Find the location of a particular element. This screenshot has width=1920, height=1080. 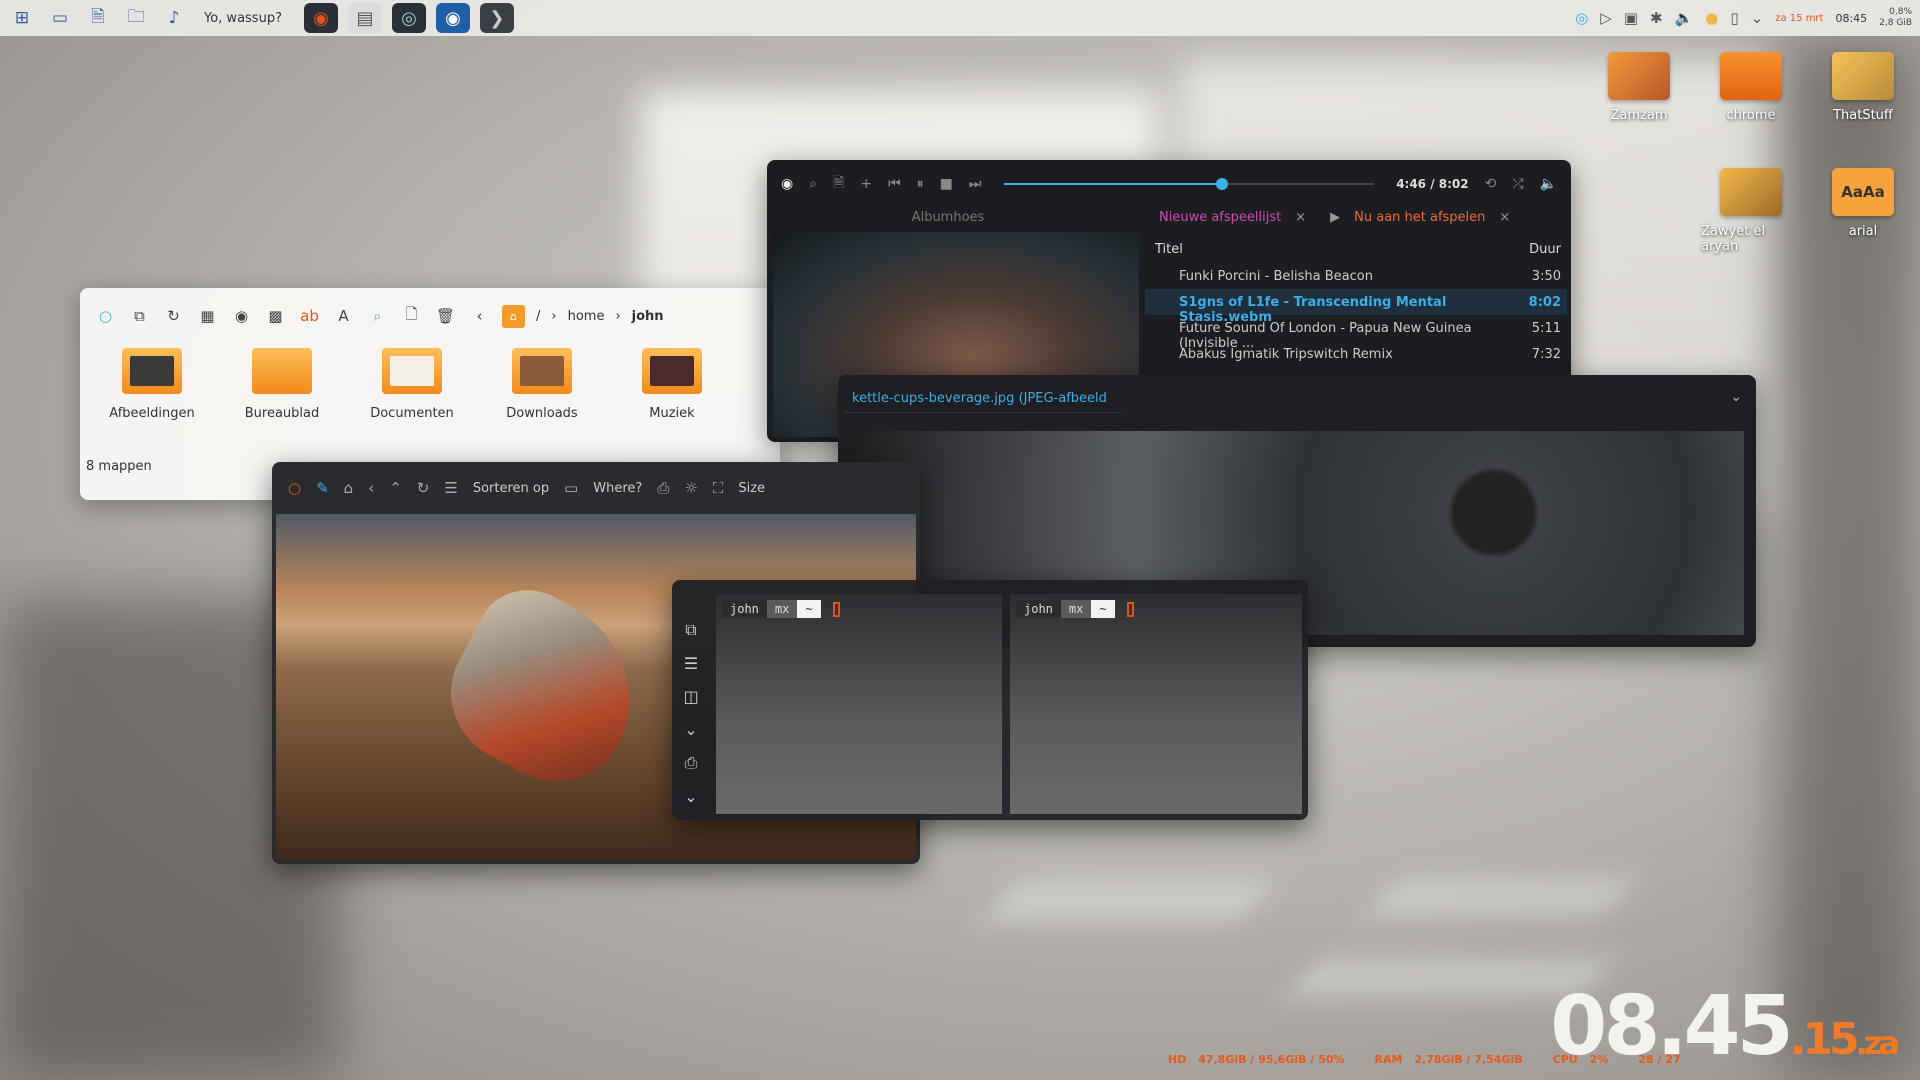

stop-icon: ■ is located at coordinates (946, 184).